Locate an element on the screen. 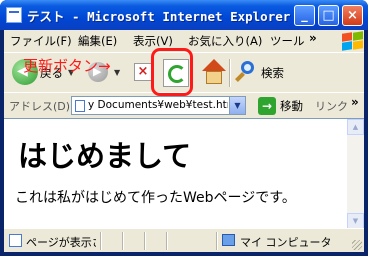 The image size is (368, 256). refresh-annotation: 更新ボタン→ is located at coordinates (67, 66).